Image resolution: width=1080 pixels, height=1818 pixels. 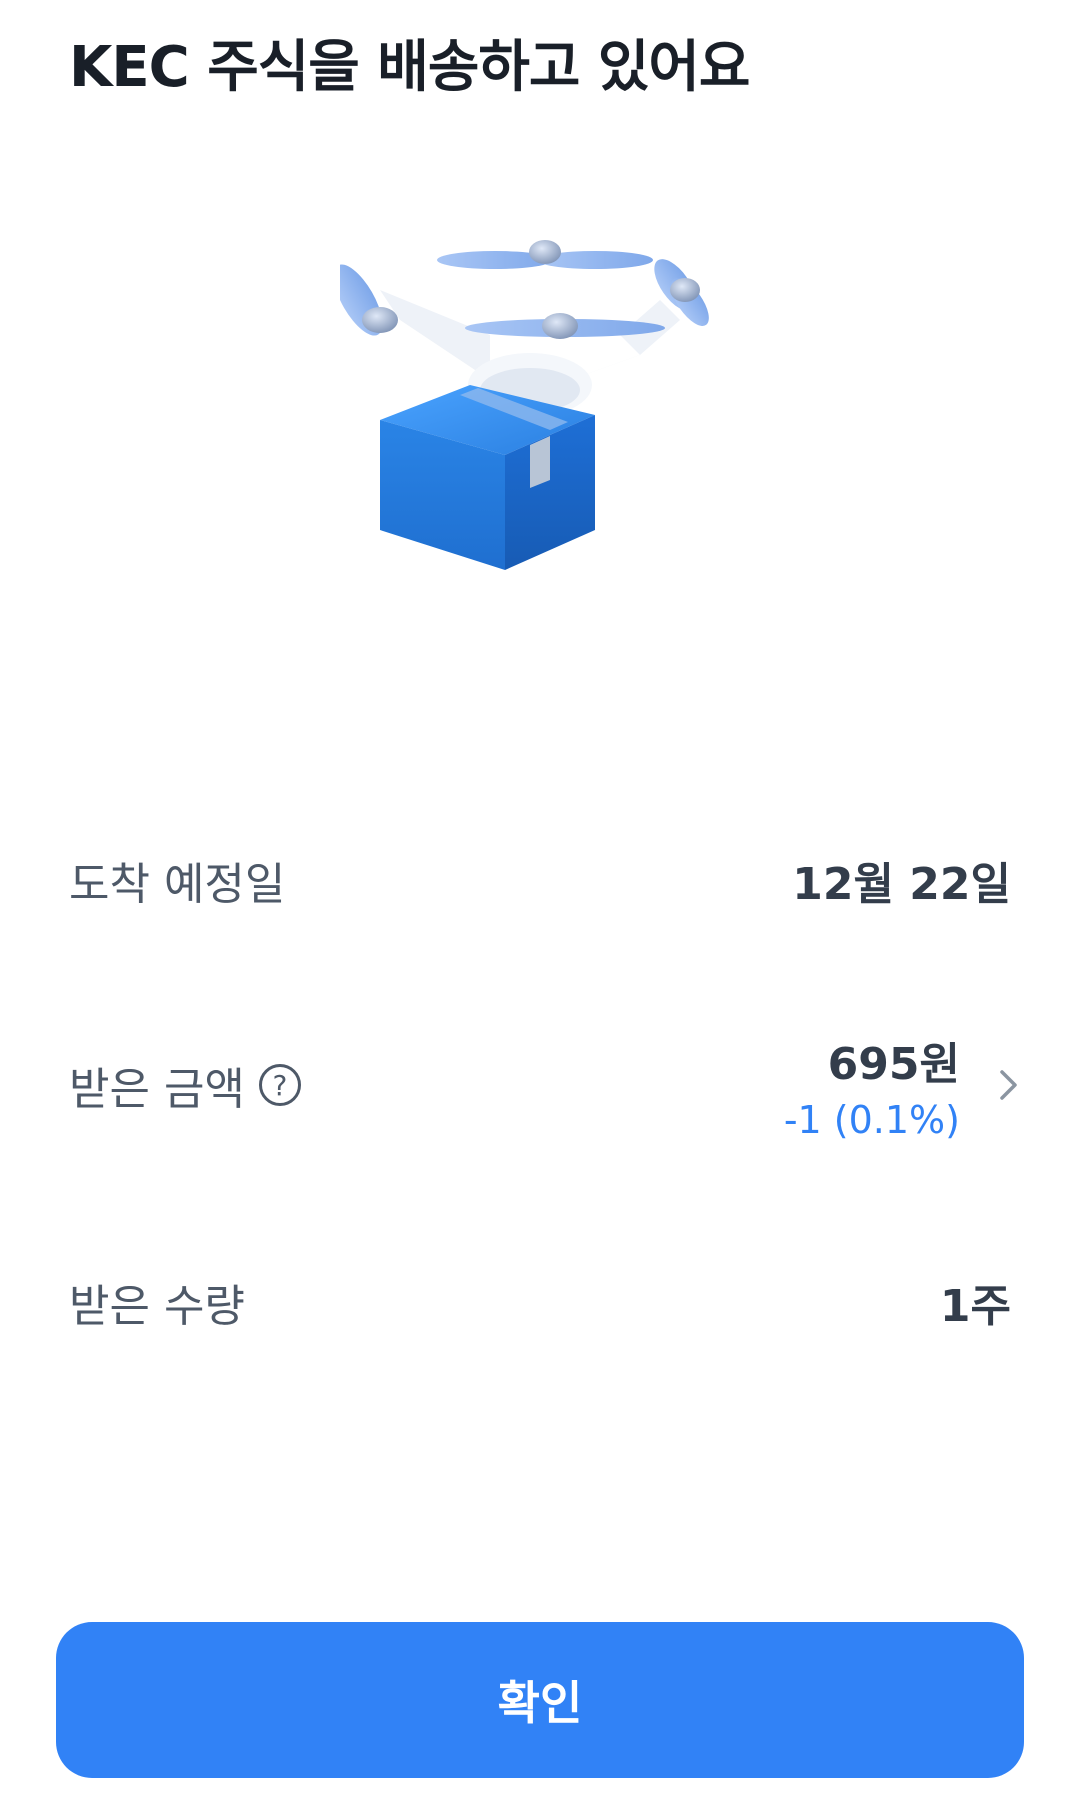 What do you see at coordinates (540, 880) in the screenshot?
I see `arrival-date-row: 도착 예정일 12월 22일` at bounding box center [540, 880].